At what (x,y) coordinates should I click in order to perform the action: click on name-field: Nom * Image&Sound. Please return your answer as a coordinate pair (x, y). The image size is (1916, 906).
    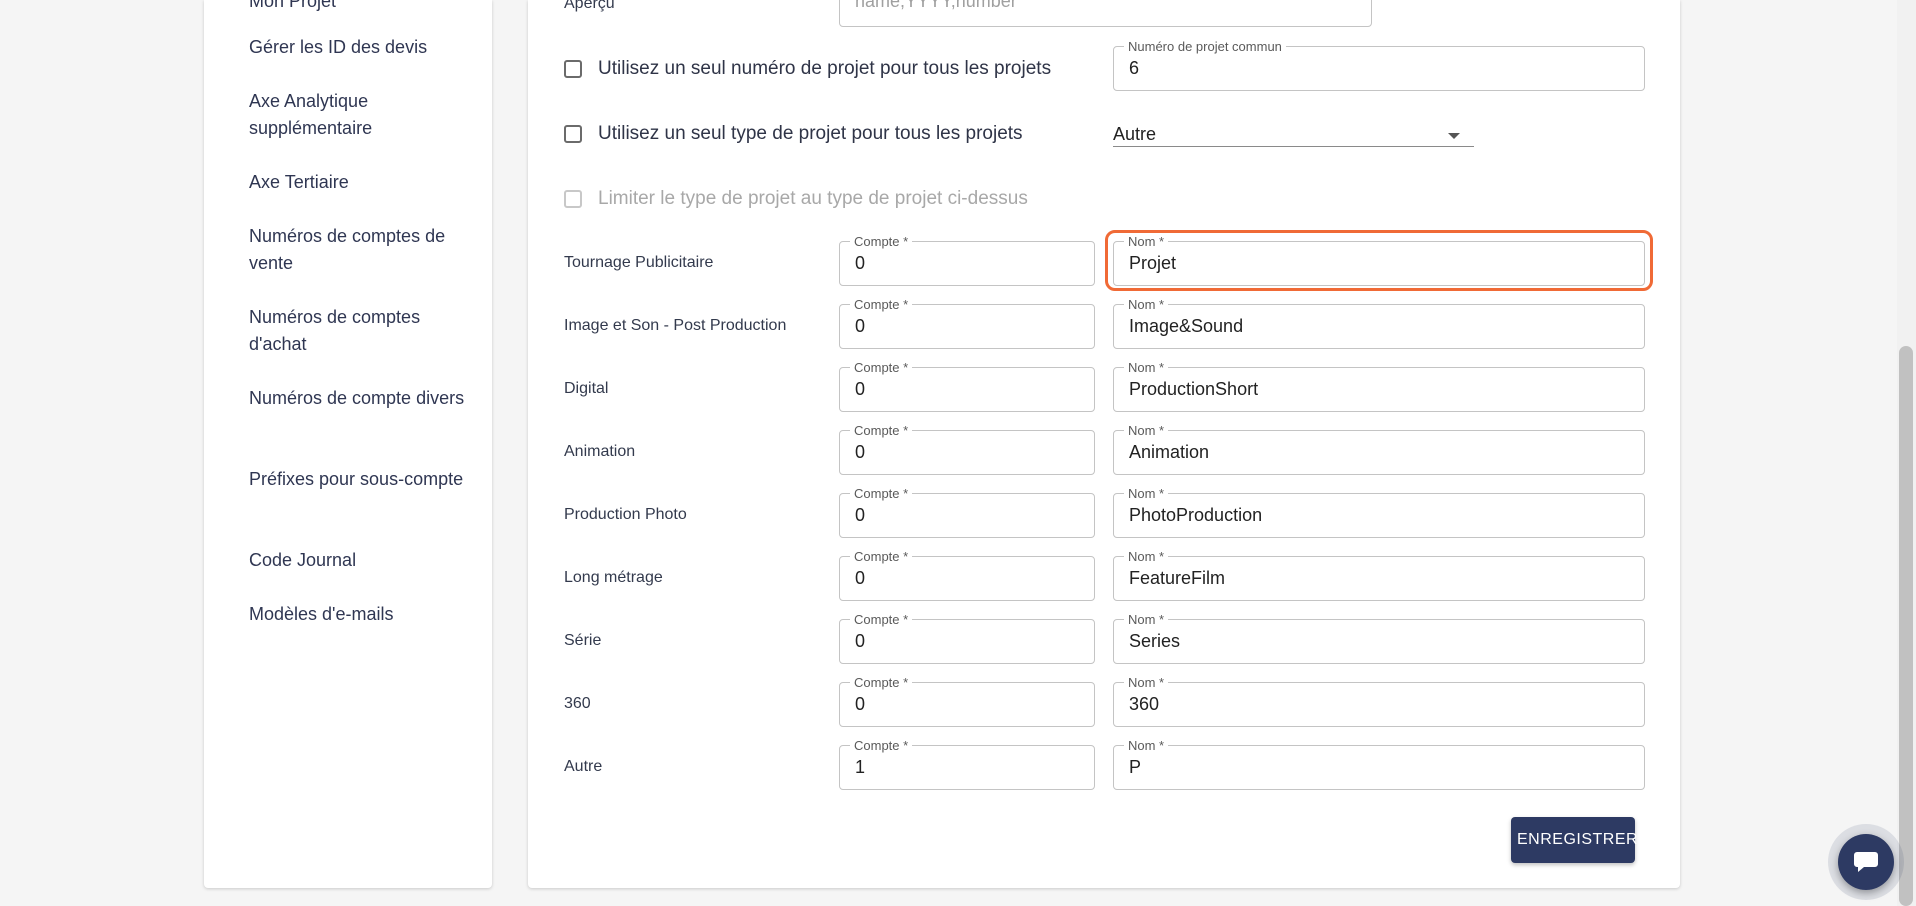
    Looking at the image, I should click on (1379, 323).